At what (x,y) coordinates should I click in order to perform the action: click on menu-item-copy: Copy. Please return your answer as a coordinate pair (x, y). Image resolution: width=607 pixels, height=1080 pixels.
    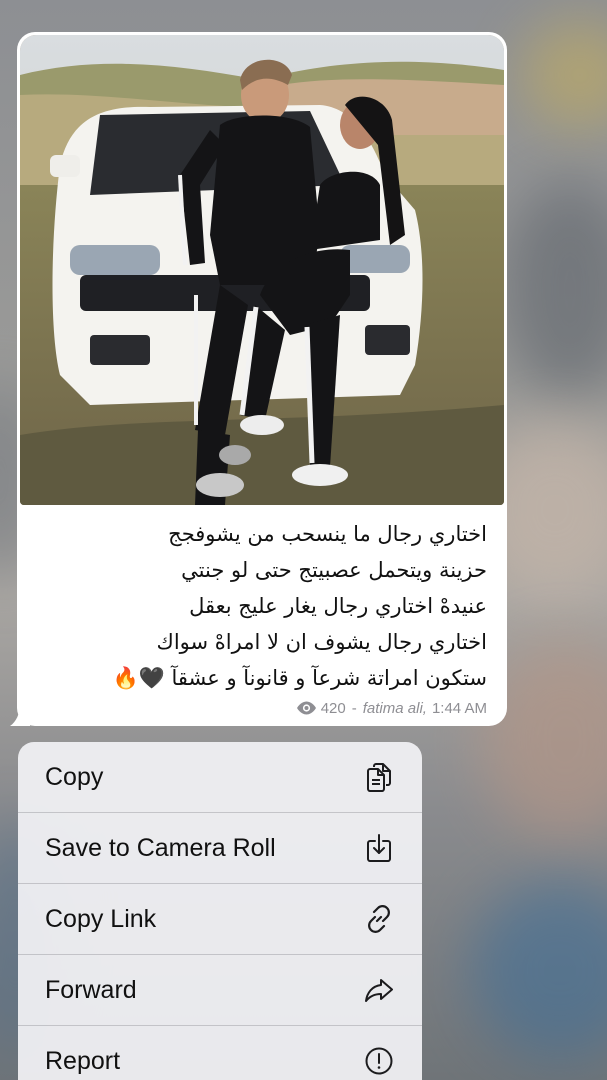
    Looking at the image, I should click on (220, 777).